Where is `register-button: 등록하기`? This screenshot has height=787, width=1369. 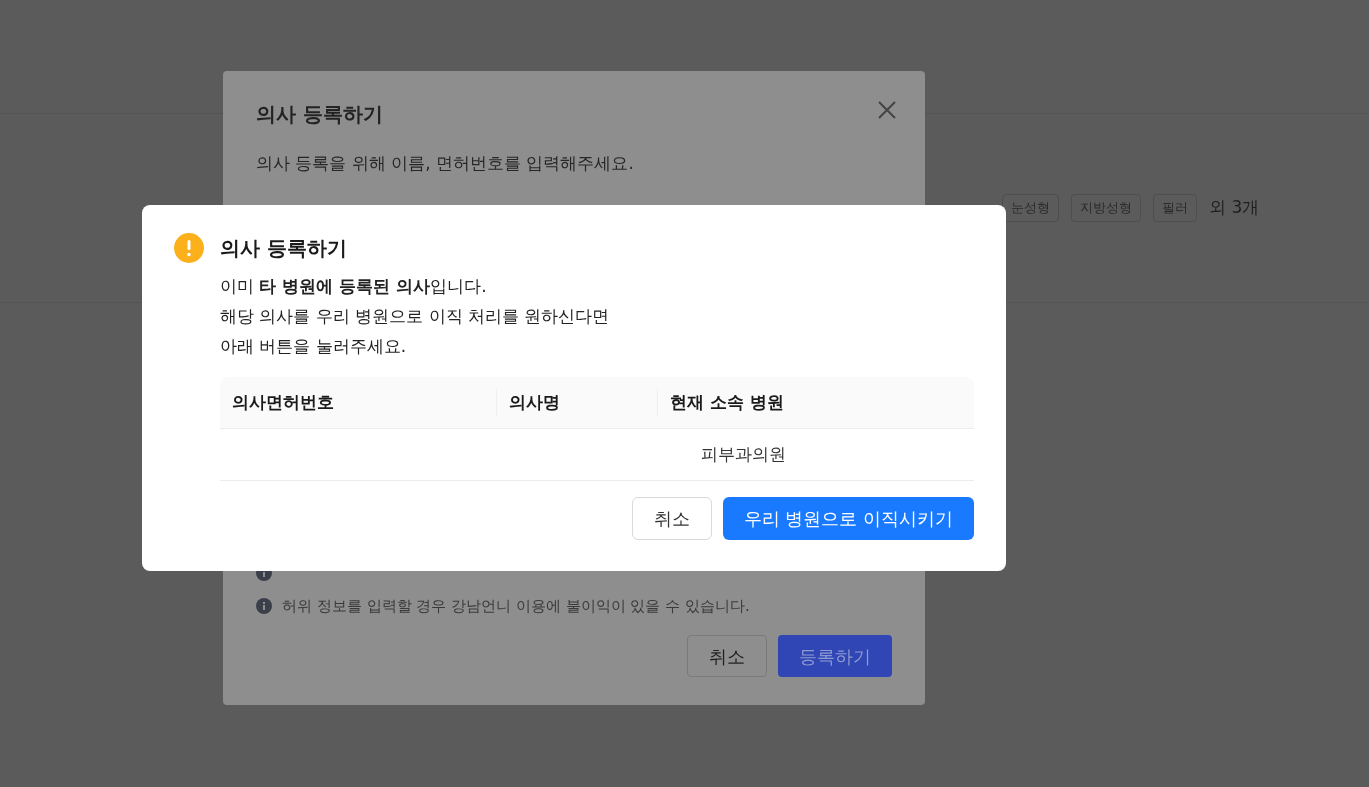
register-button: 등록하기 is located at coordinates (835, 656).